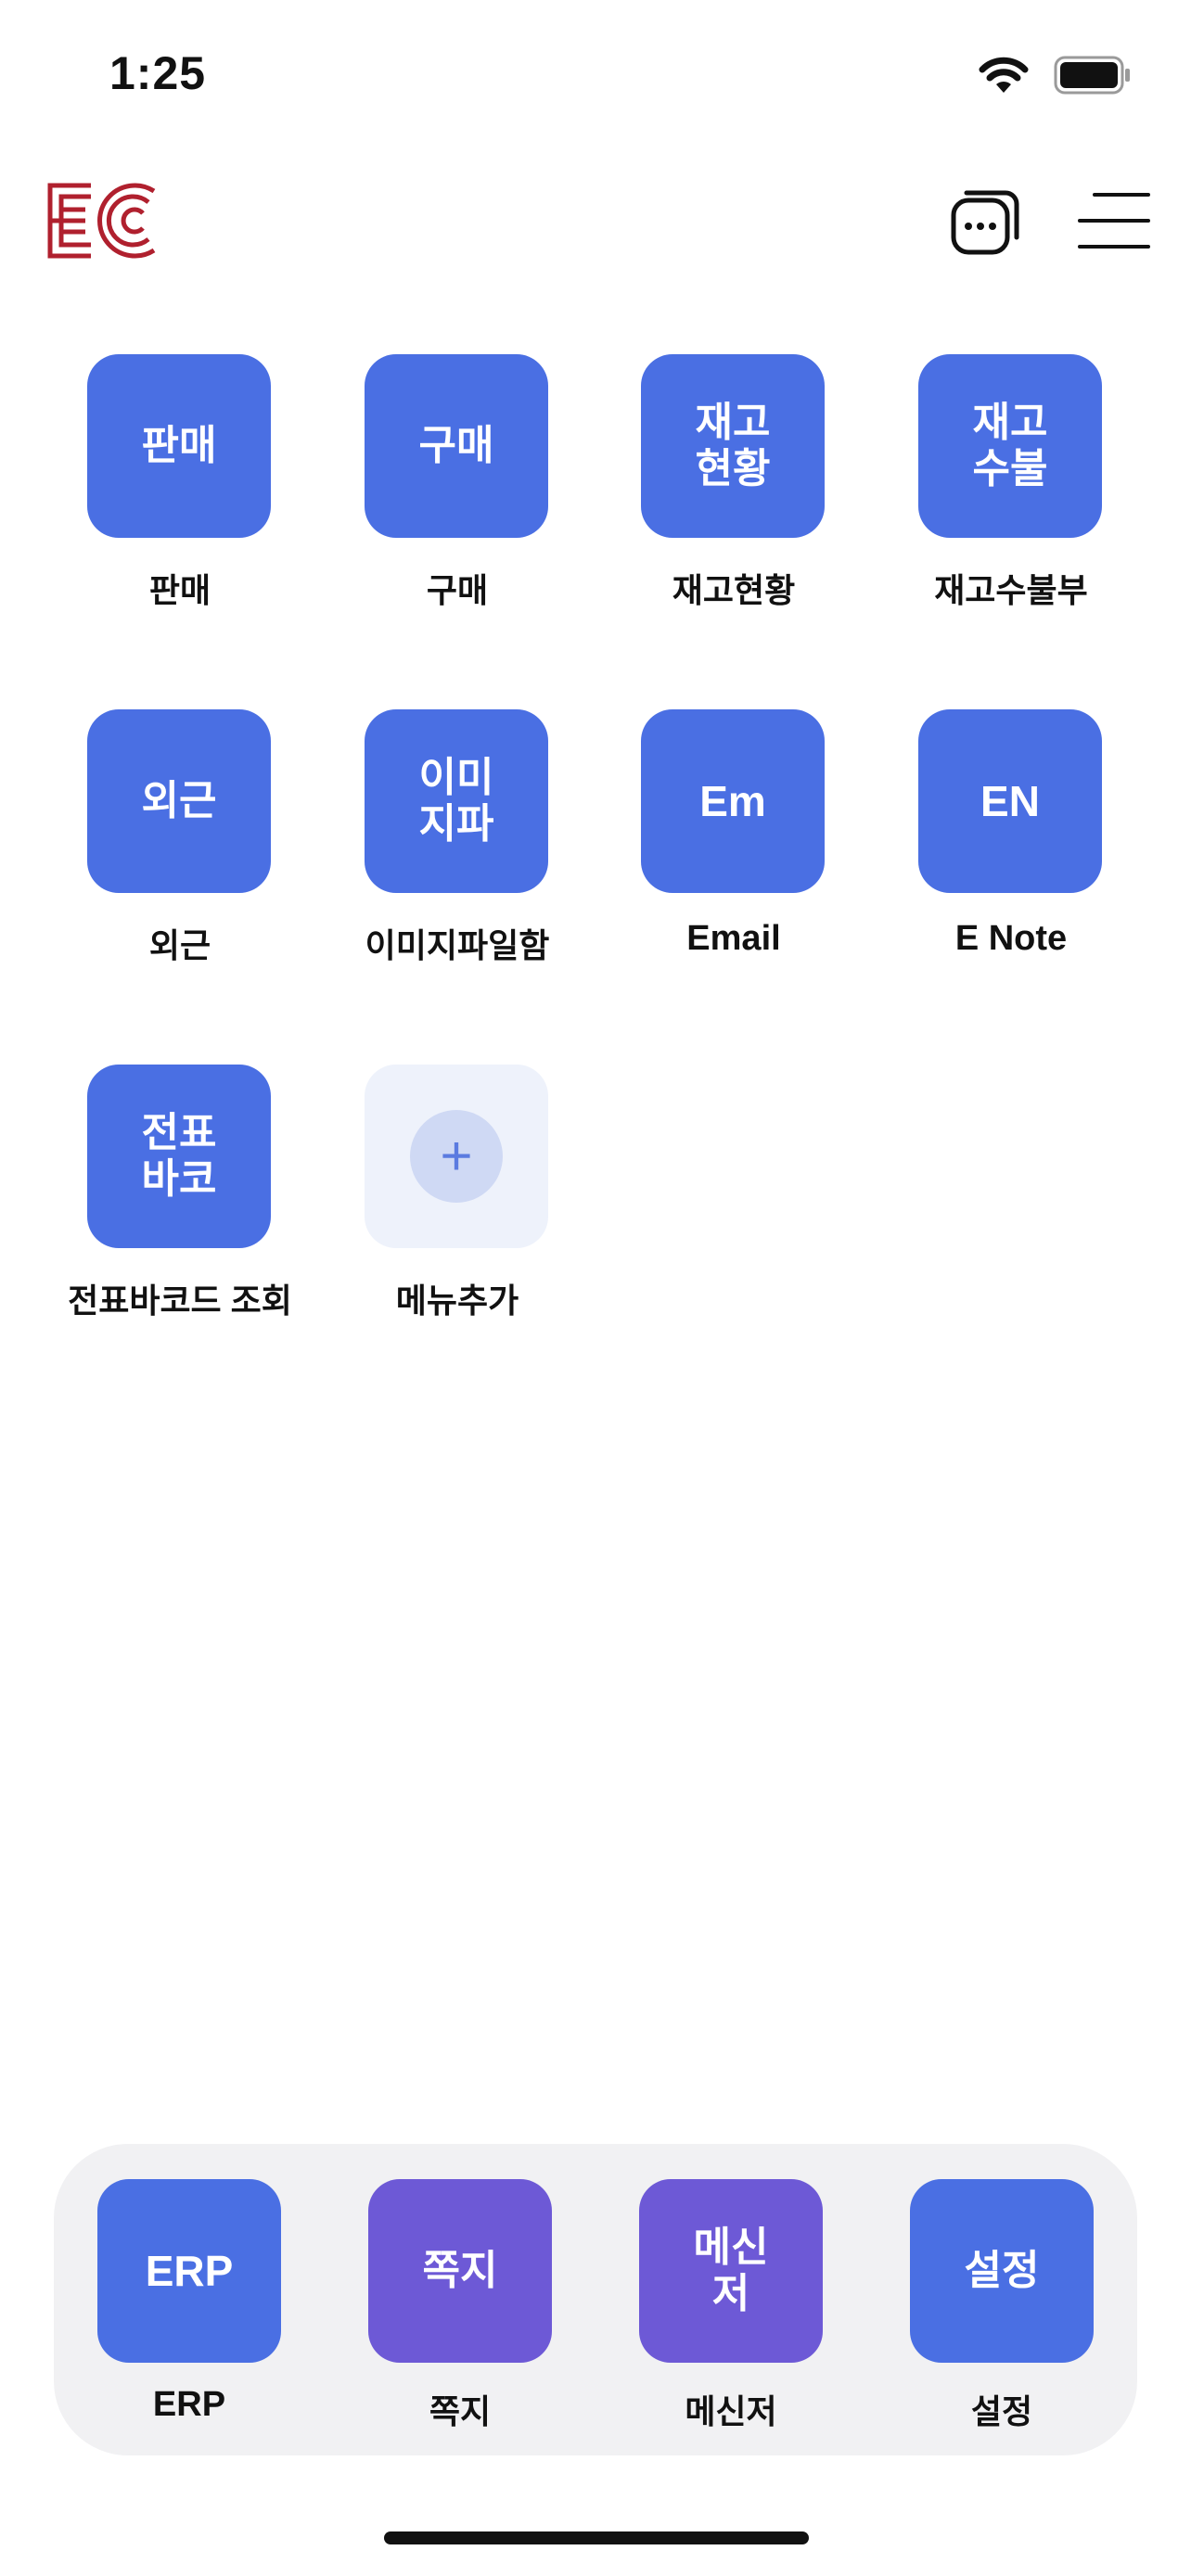 The width and height of the screenshot is (1191, 2576). Describe the element at coordinates (1010, 801) in the screenshot. I see `e-note-icon: EN` at that location.